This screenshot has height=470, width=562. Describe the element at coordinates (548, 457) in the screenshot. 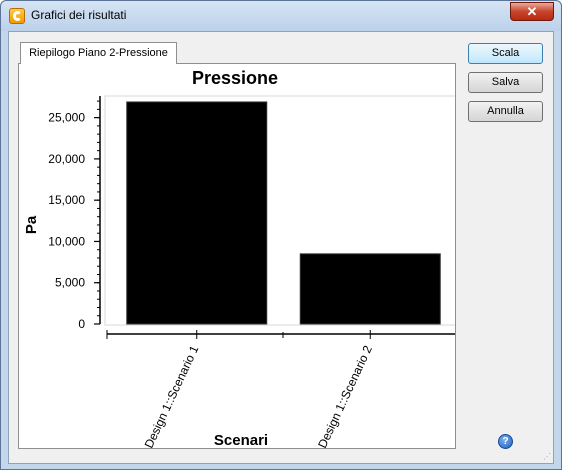

I see `resize-grip: ⋰` at that location.